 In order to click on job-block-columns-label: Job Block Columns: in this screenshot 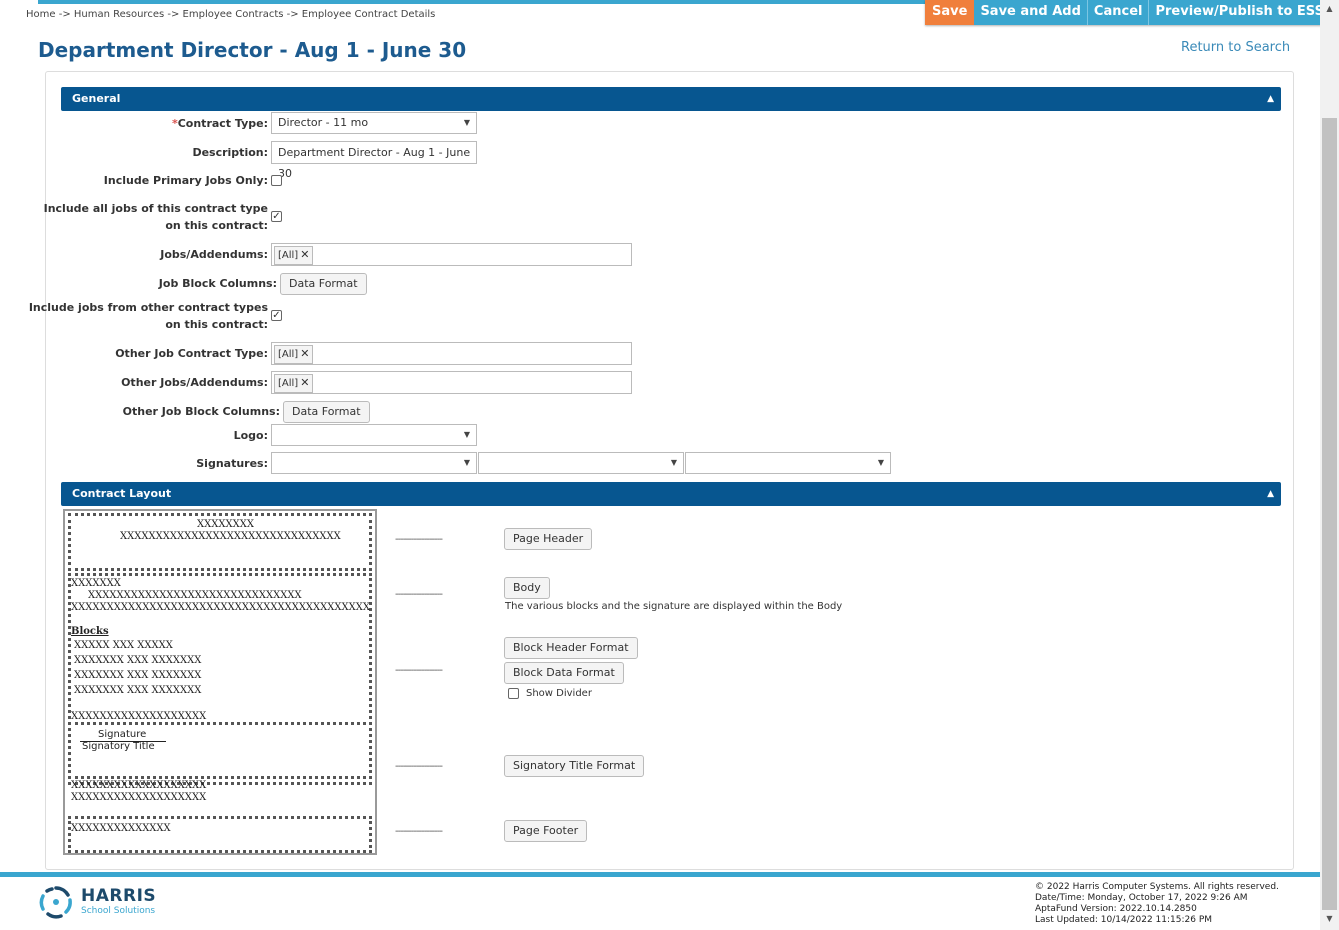, I will do `click(217, 283)`.